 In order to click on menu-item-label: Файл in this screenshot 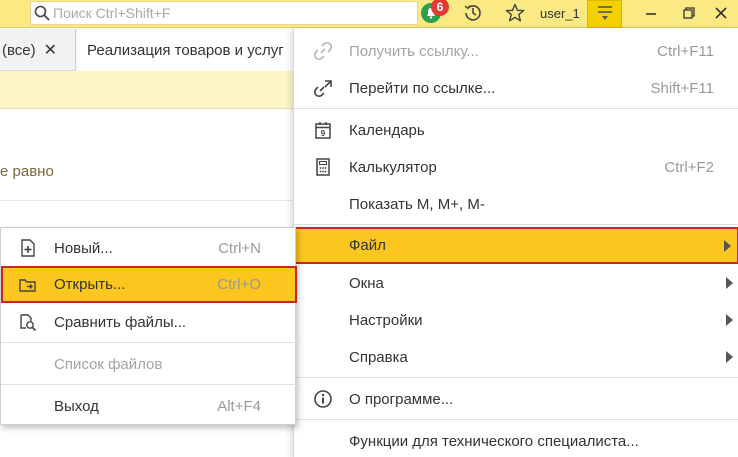, I will do `click(367, 245)`.